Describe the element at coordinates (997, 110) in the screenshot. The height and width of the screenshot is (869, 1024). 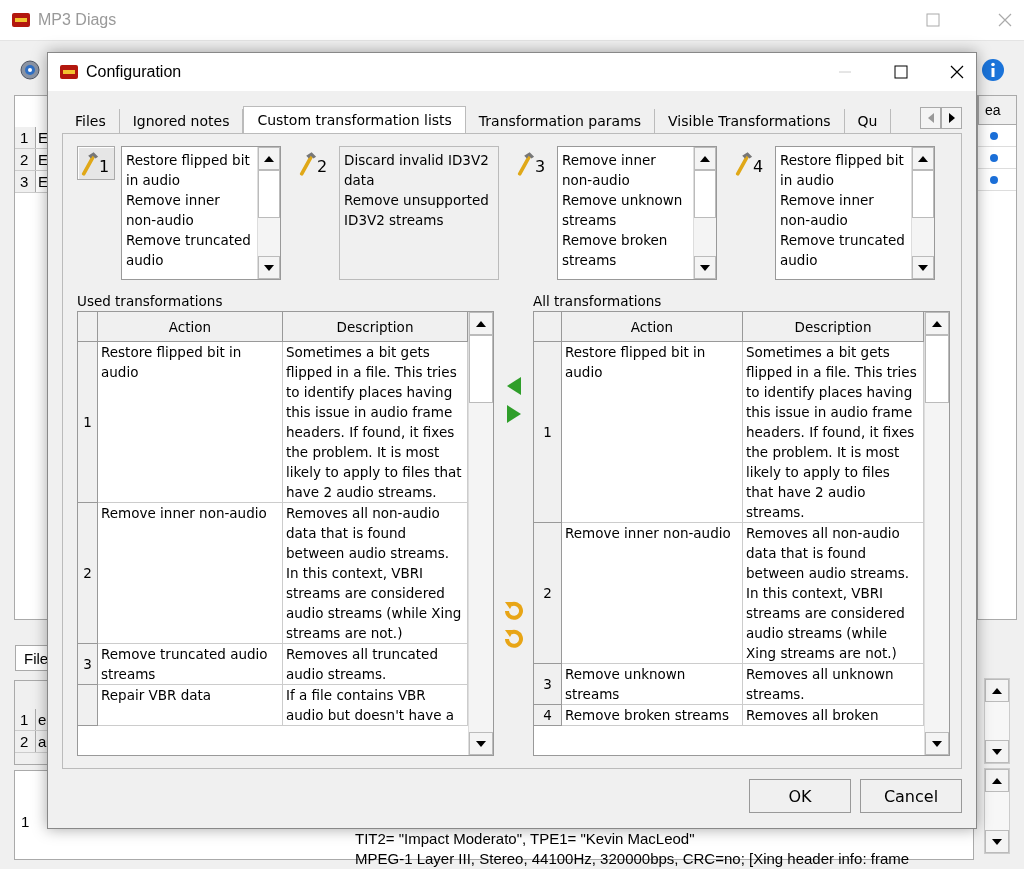
I see `column-header: ea` at that location.